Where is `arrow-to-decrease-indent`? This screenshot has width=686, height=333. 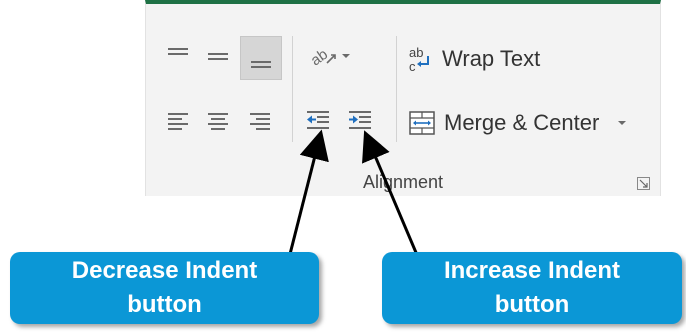 arrow-to-decrease-indent is located at coordinates (307, 196).